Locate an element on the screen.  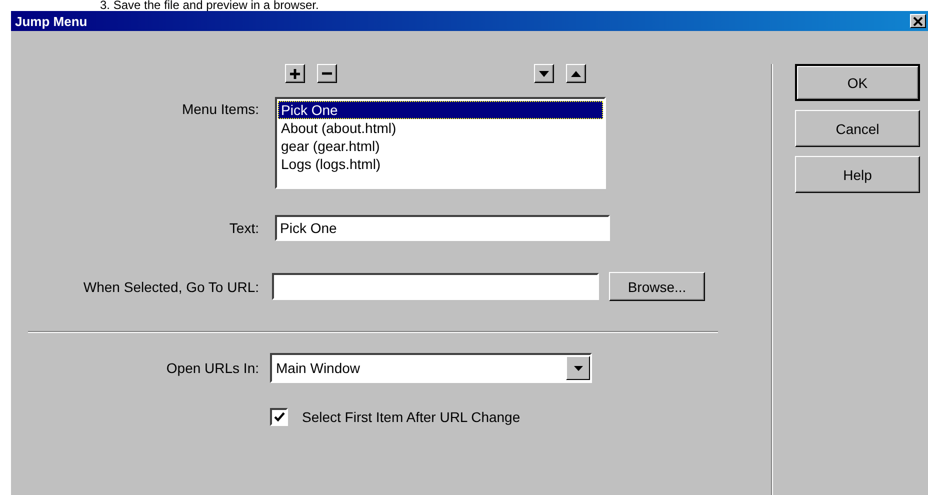
move-down-button is located at coordinates (544, 73).